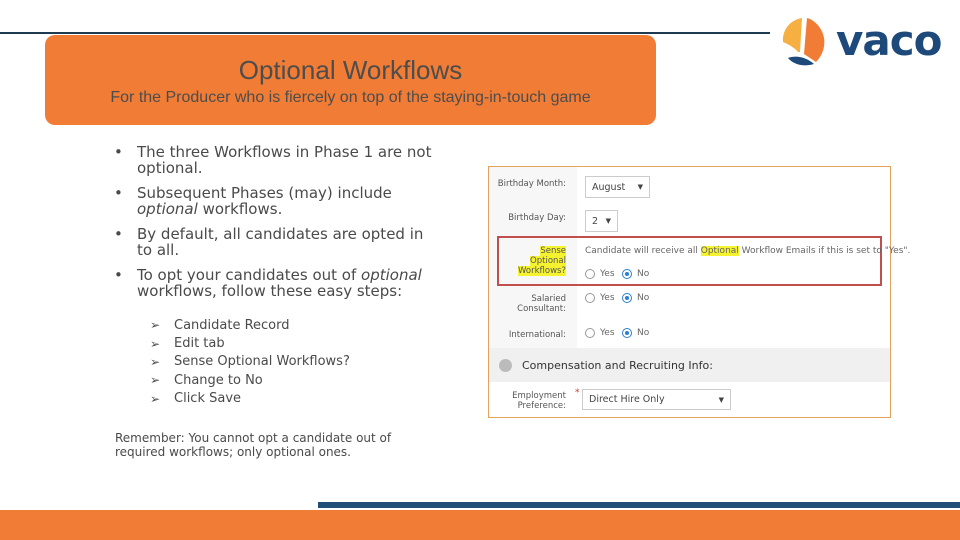 This screenshot has height=540, width=960. Describe the element at coordinates (803, 42) in the screenshot. I see `sail-logo-icon` at that location.